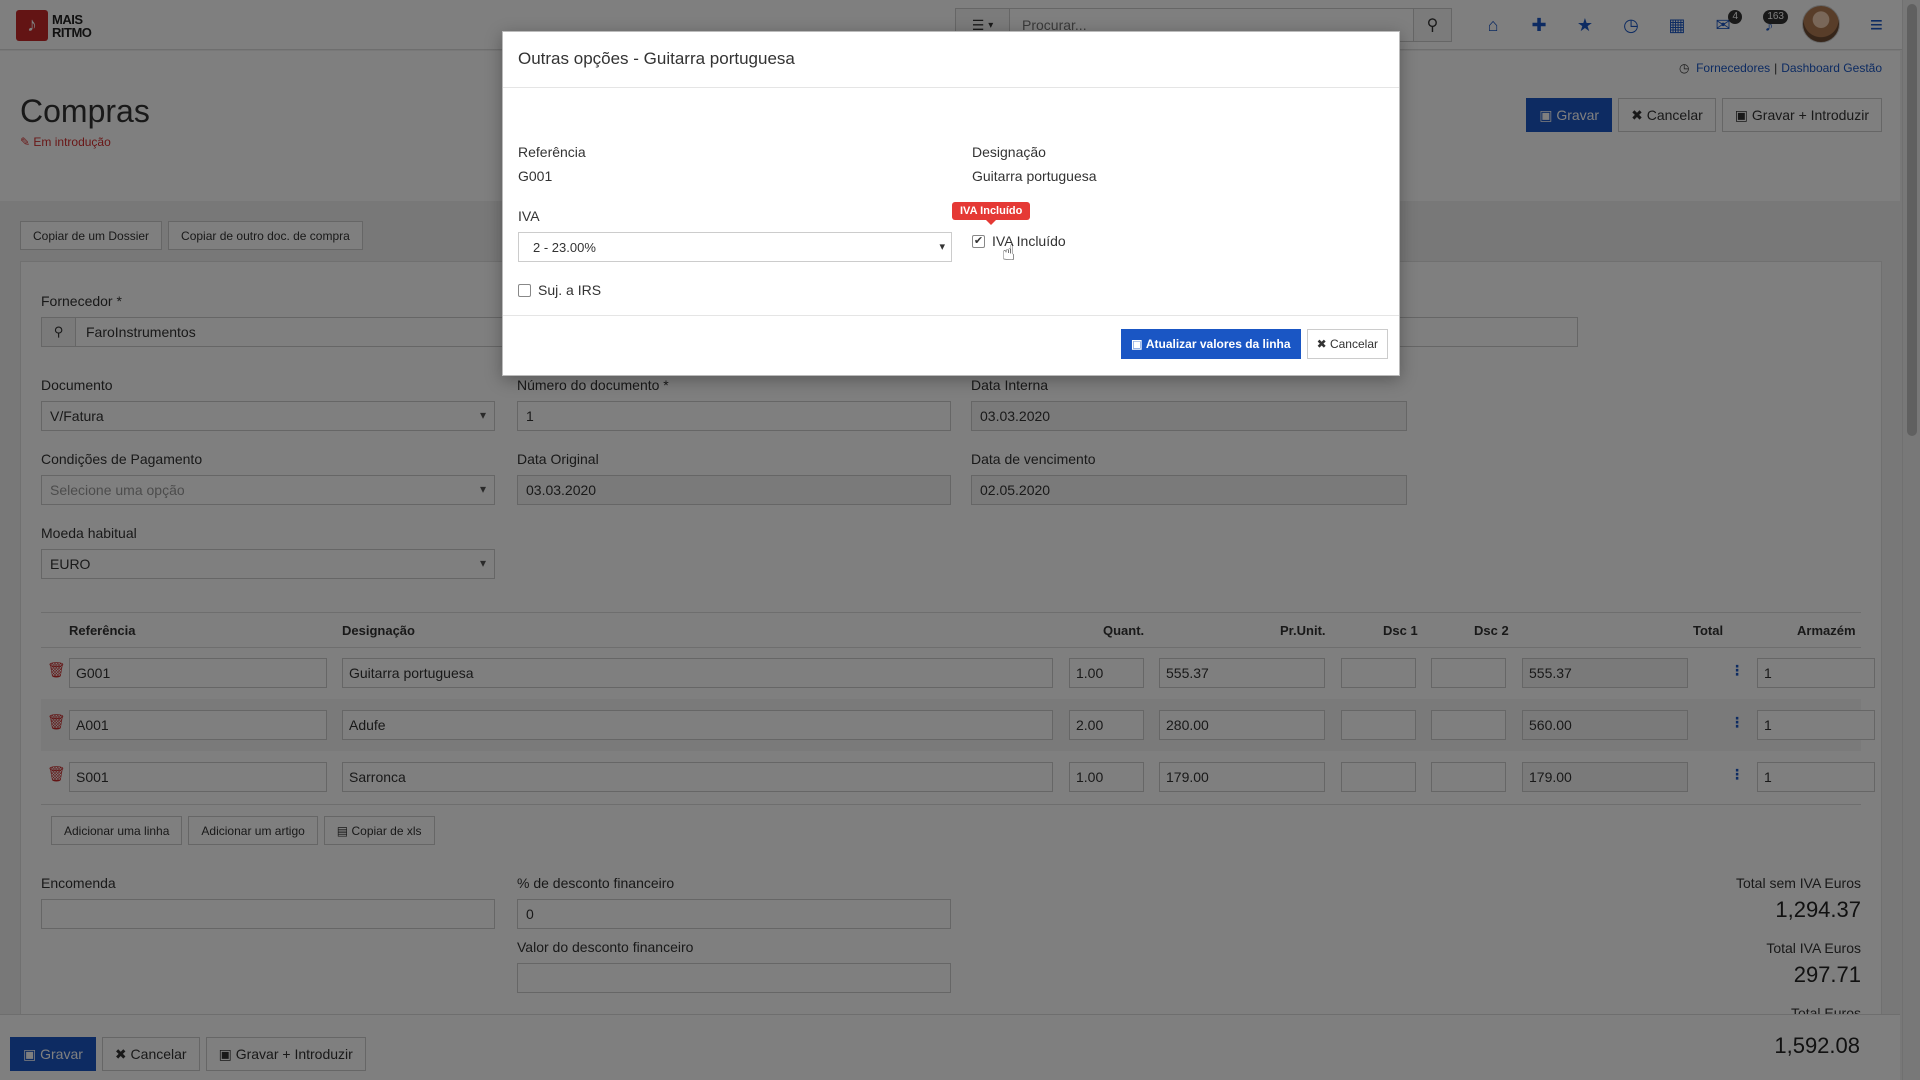  I want to click on sujeito-irs-label: Suj. a IRS, so click(570, 290).